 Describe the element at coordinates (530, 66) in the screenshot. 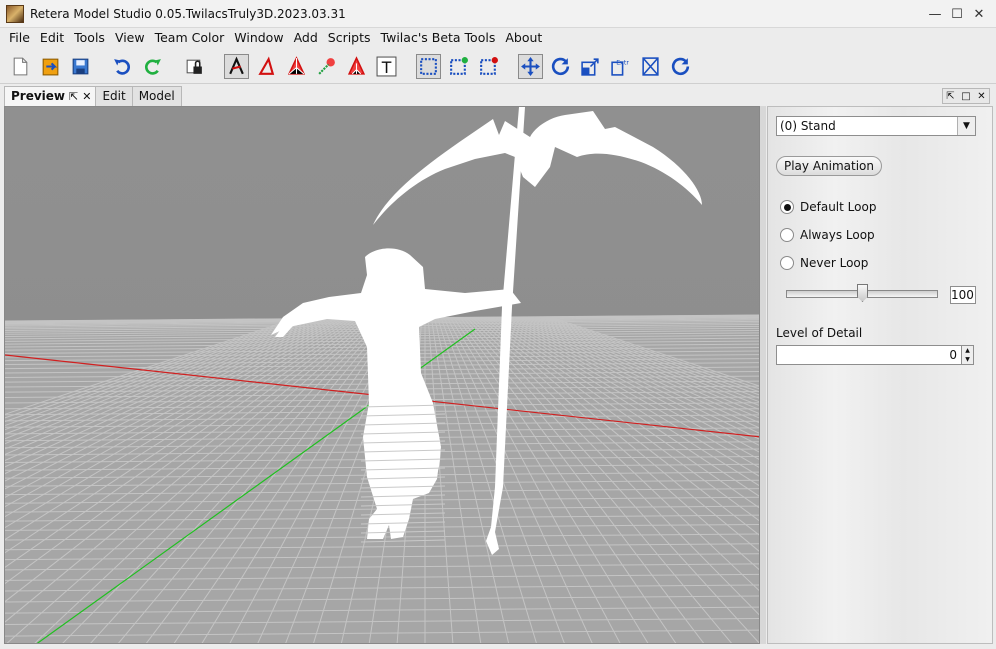

I see `move-icon` at that location.